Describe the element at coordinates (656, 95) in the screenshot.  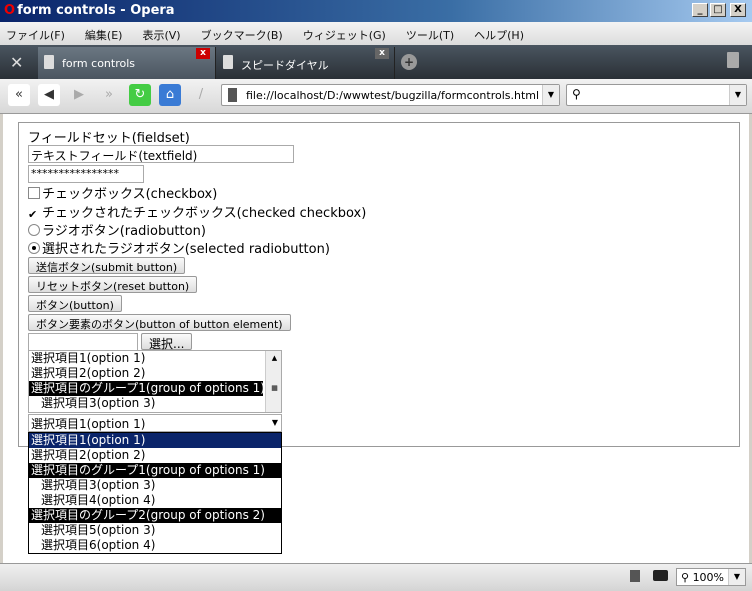
I see `search-field: ⚲ ▼` at that location.